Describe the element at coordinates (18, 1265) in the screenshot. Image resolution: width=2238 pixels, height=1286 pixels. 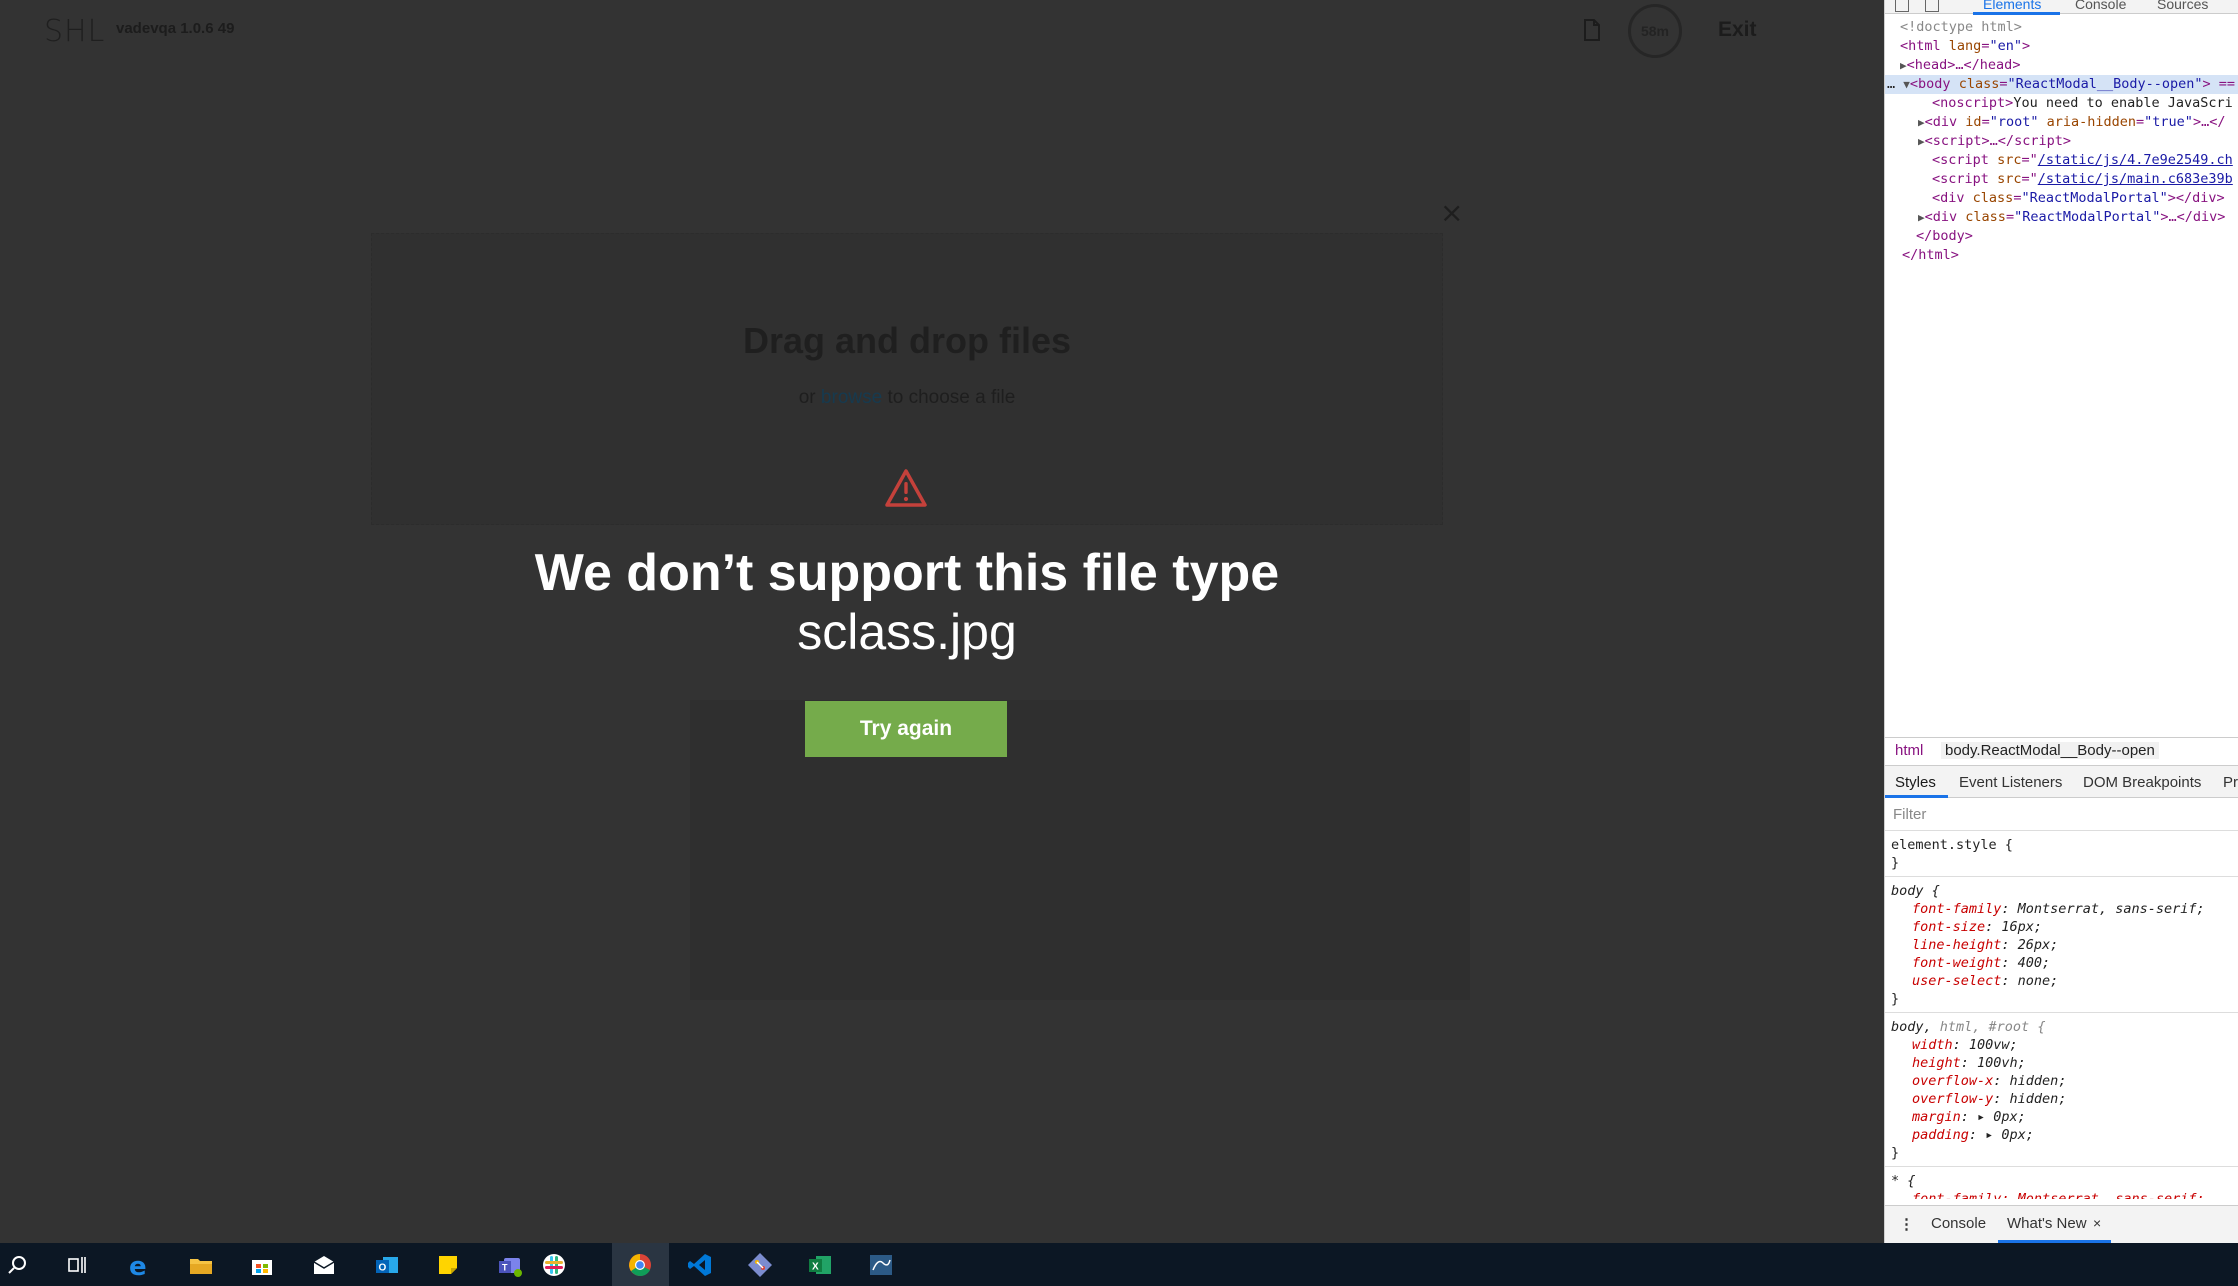
I see `search-icon` at that location.